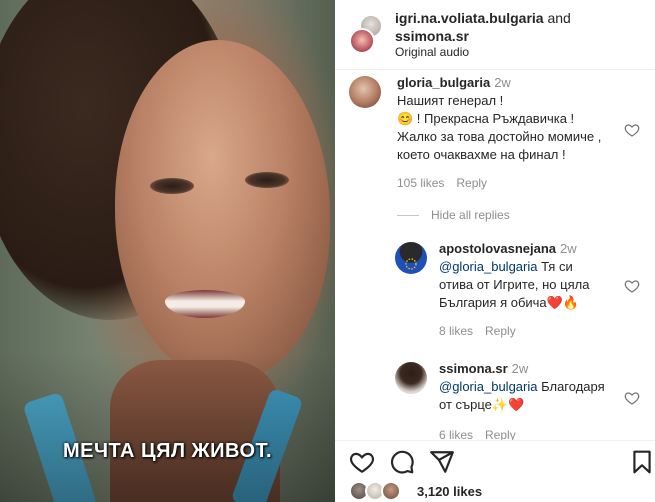 The width and height of the screenshot is (655, 502). Describe the element at coordinates (432, 36) in the screenshot. I see `account-link-ssimona: ssimona.sr` at that location.